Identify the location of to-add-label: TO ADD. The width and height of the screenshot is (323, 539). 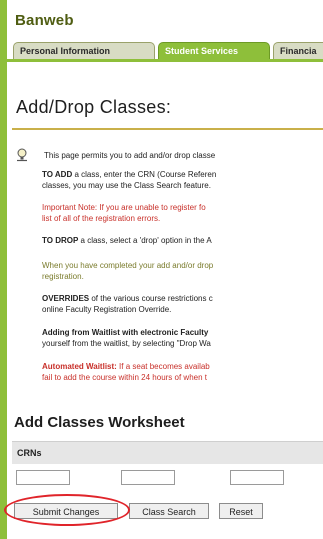
(57, 174).